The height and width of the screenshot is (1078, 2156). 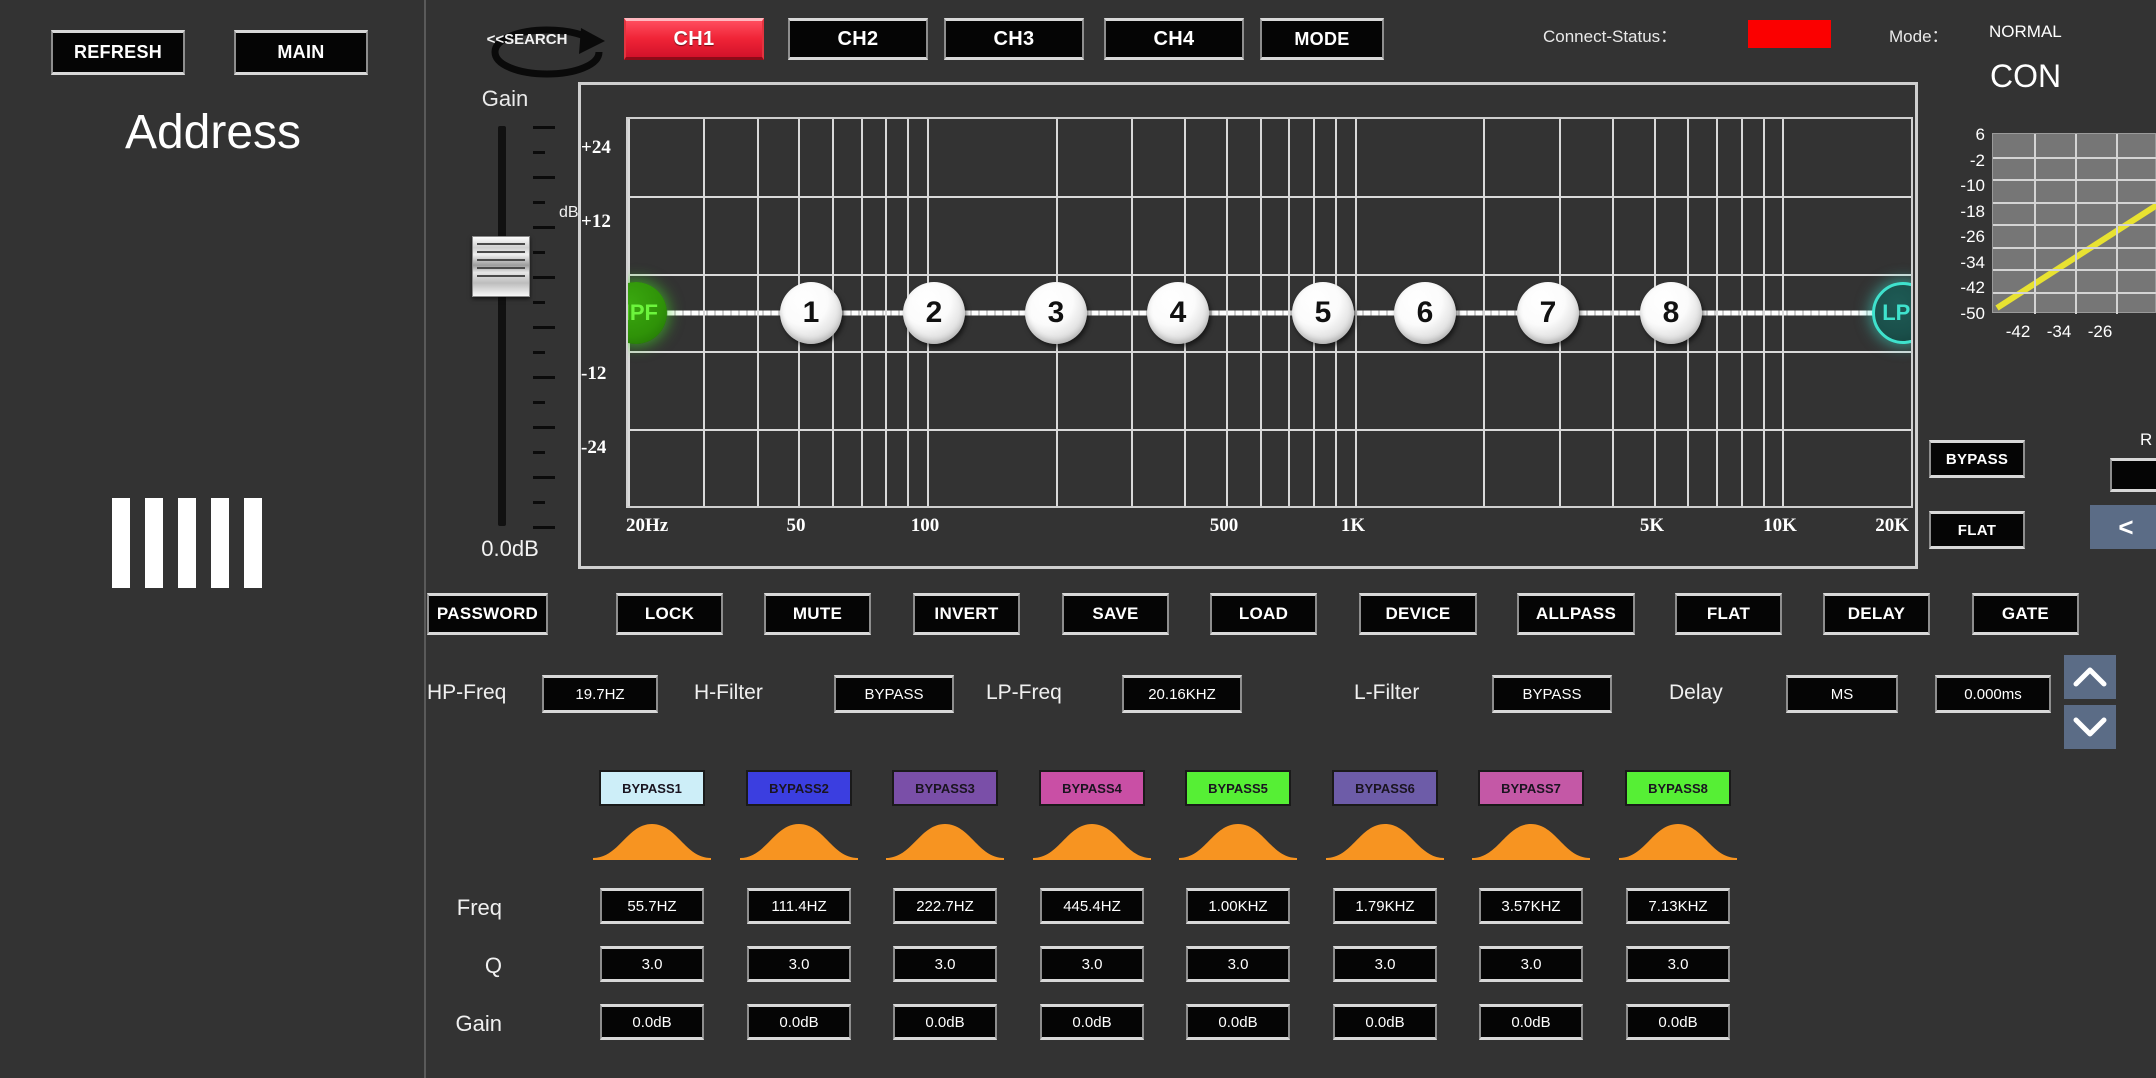 What do you see at coordinates (1115, 614) in the screenshot?
I see `function-button-save: SAVE` at bounding box center [1115, 614].